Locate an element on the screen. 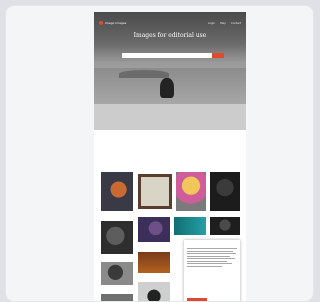  site-logo: Imago Images is located at coordinates (112, 23).